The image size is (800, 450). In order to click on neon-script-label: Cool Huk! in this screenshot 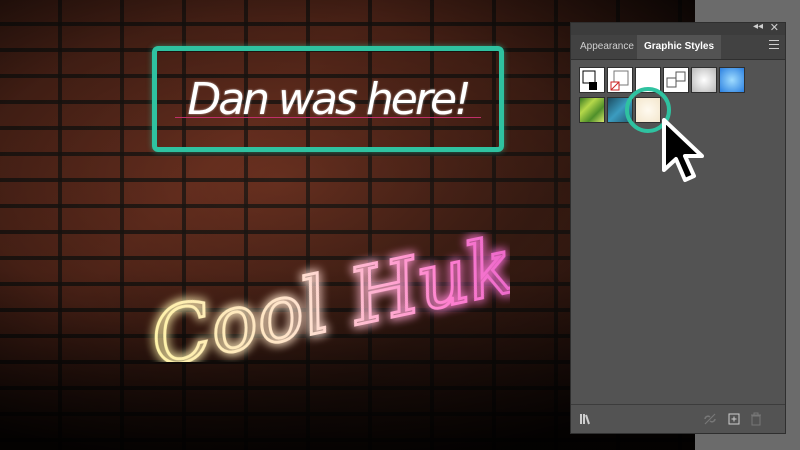, I will do `click(326, 297)`.